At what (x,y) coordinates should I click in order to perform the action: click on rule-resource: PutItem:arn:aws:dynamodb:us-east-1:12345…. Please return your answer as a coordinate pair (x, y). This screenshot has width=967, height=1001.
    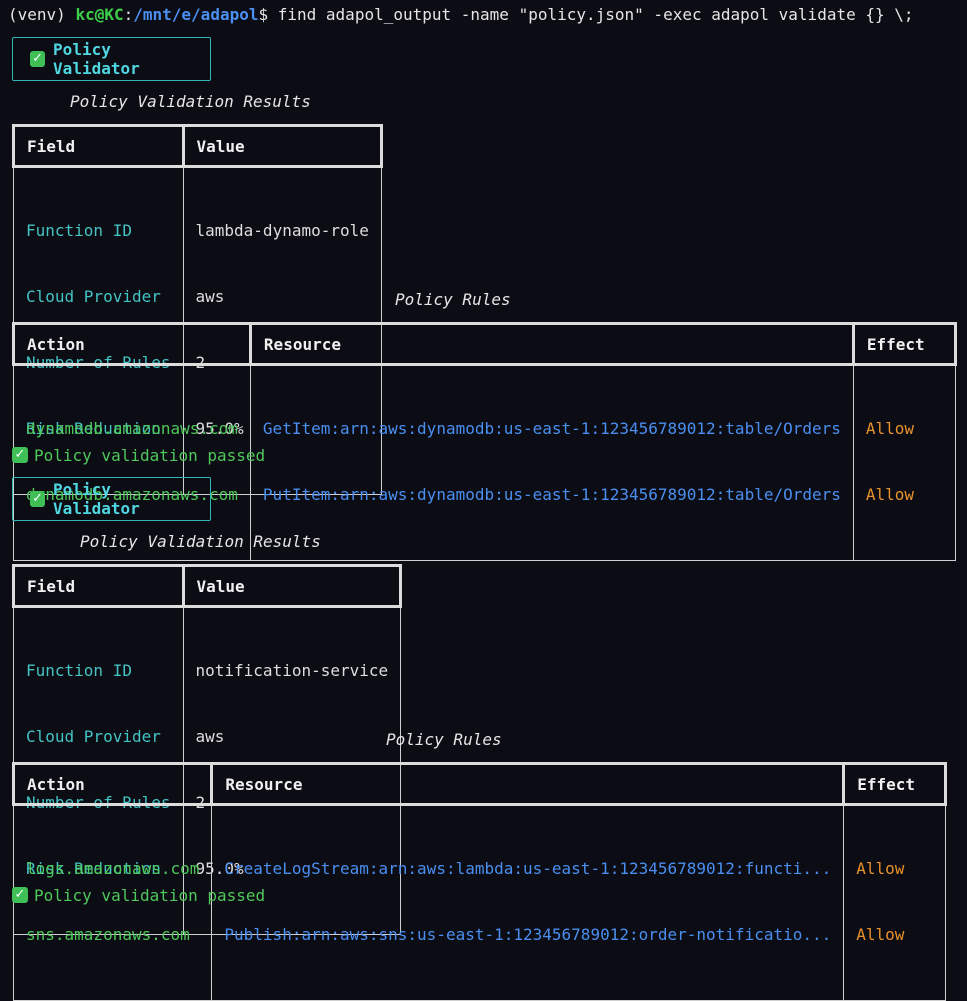
    Looking at the image, I should click on (551, 494).